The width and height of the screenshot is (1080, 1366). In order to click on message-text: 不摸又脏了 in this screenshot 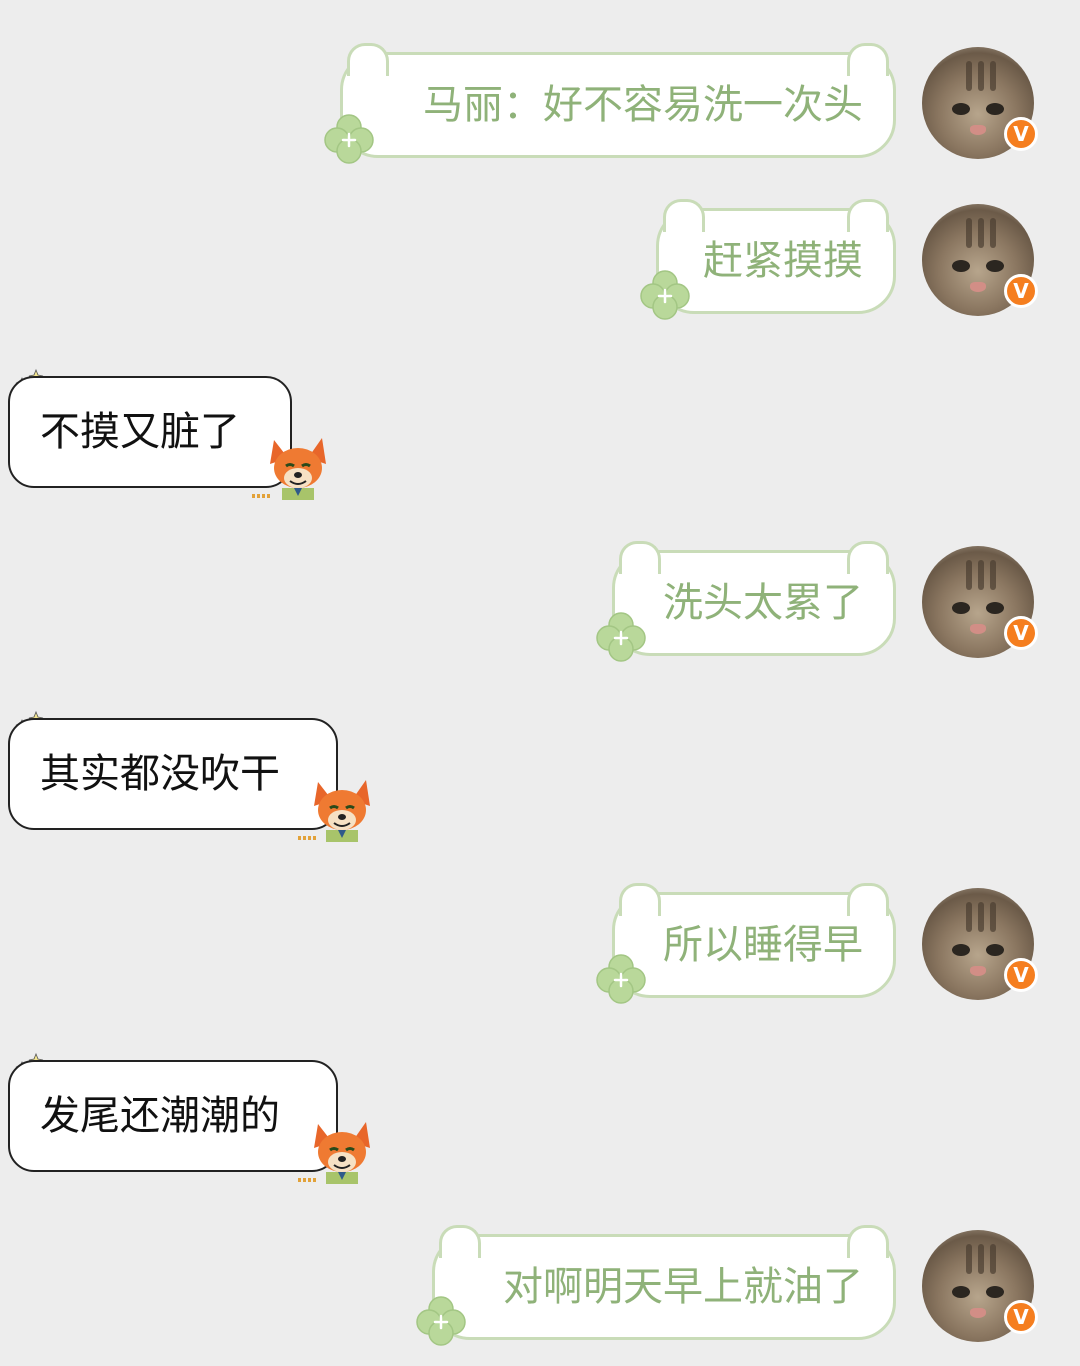, I will do `click(140, 432)`.